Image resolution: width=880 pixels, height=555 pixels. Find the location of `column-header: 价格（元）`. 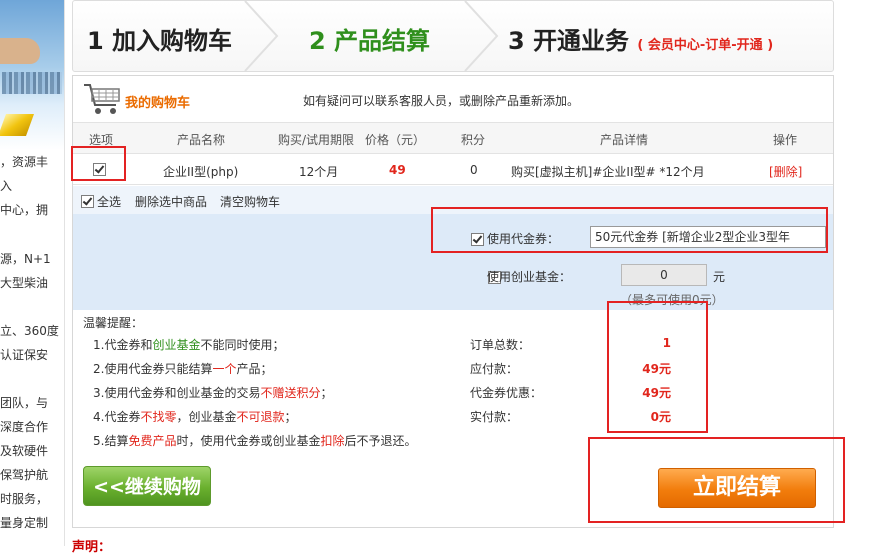

column-header: 价格（元） is located at coordinates (395, 140).